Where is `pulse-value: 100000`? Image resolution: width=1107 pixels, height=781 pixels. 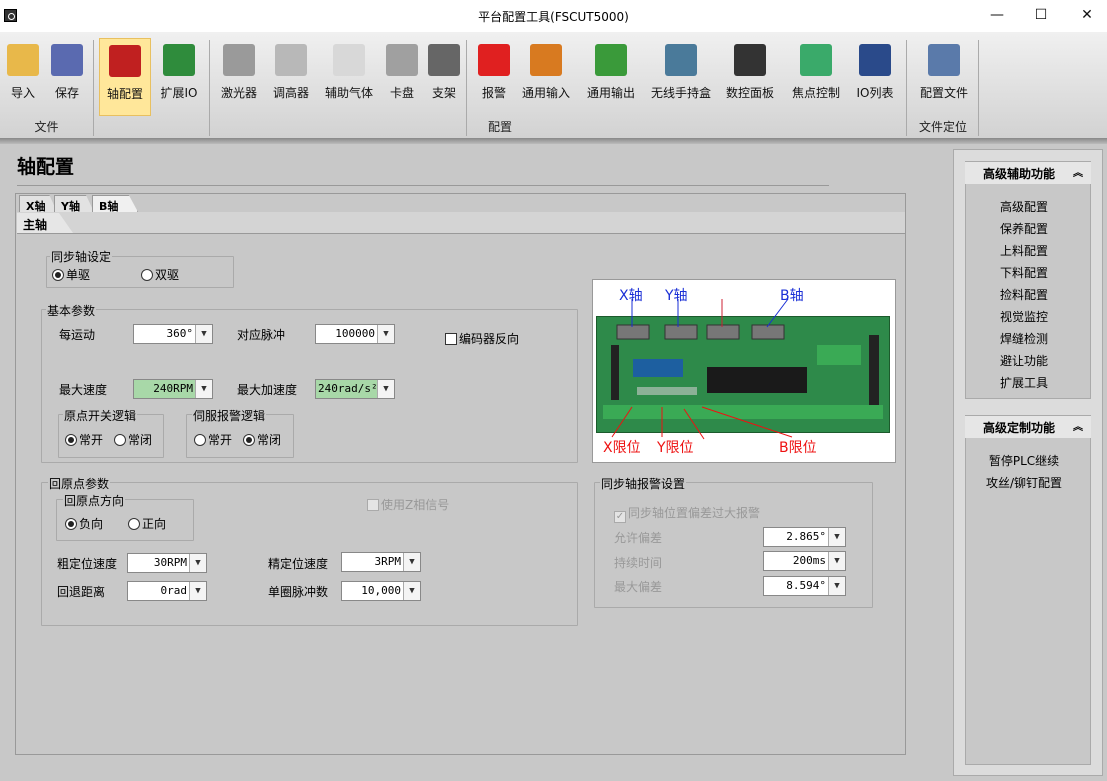 pulse-value: 100000 is located at coordinates (355, 333).